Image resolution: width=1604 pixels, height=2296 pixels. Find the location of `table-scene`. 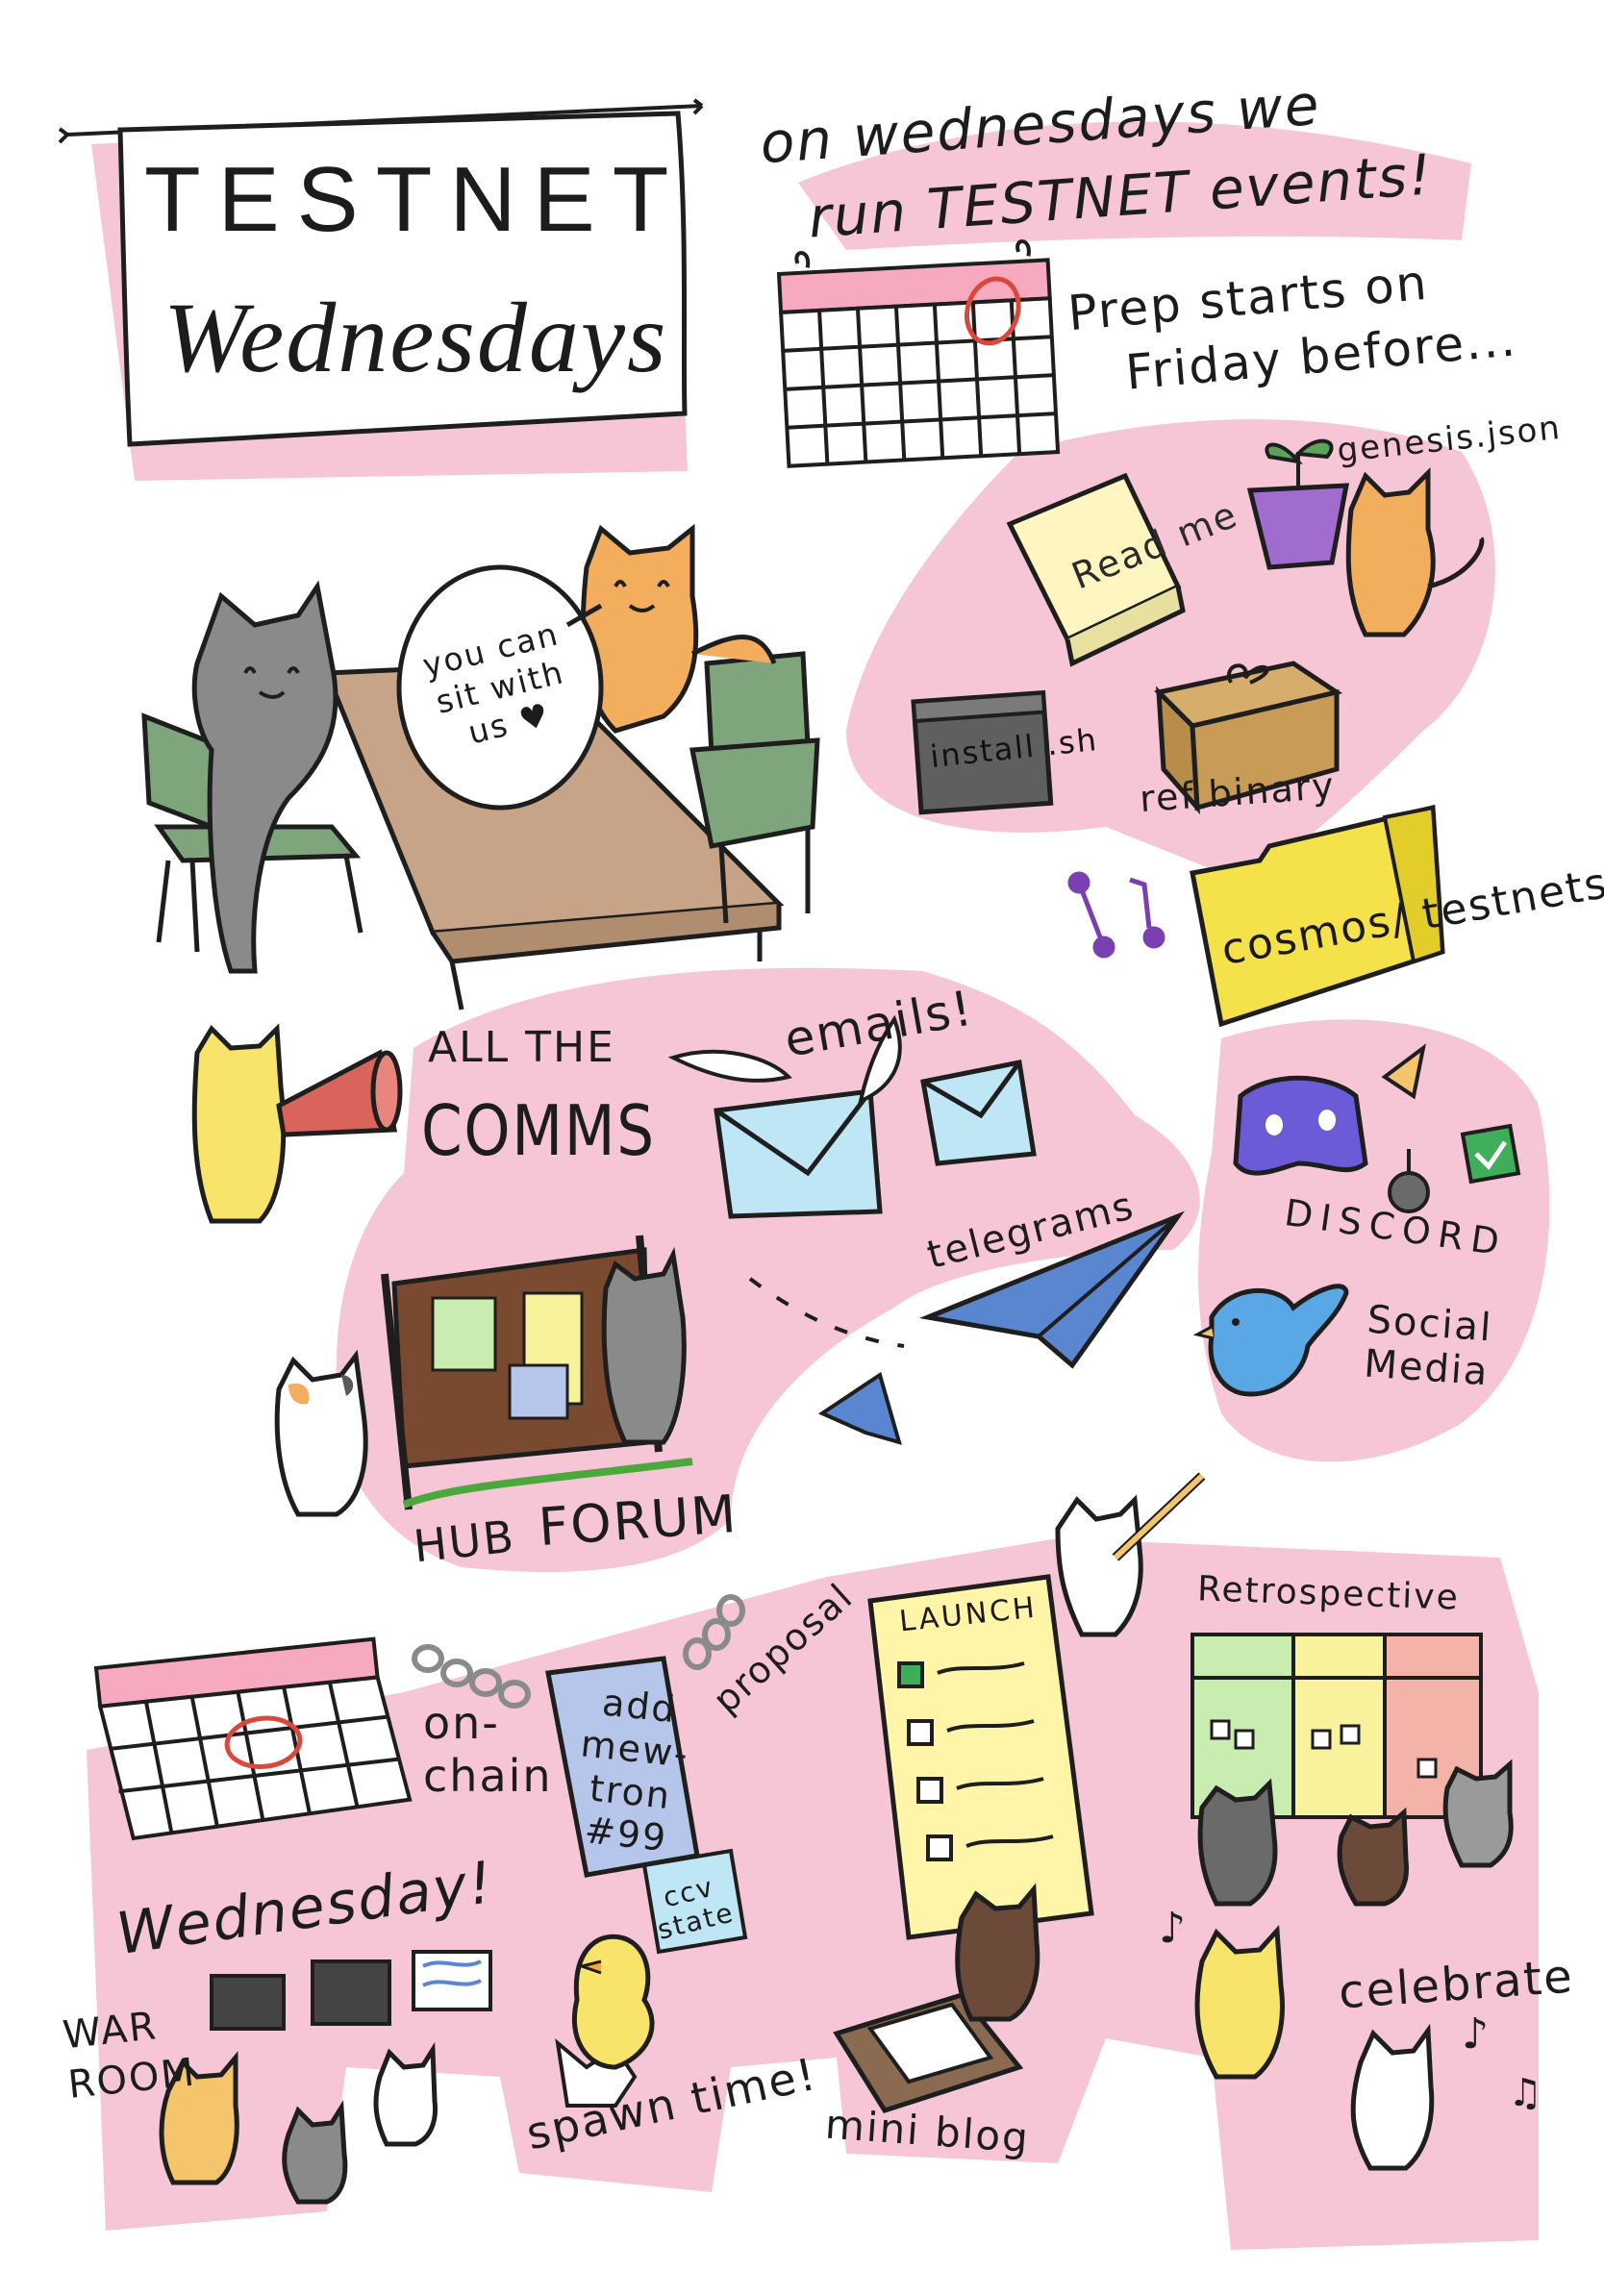

table-scene is located at coordinates (480, 767).